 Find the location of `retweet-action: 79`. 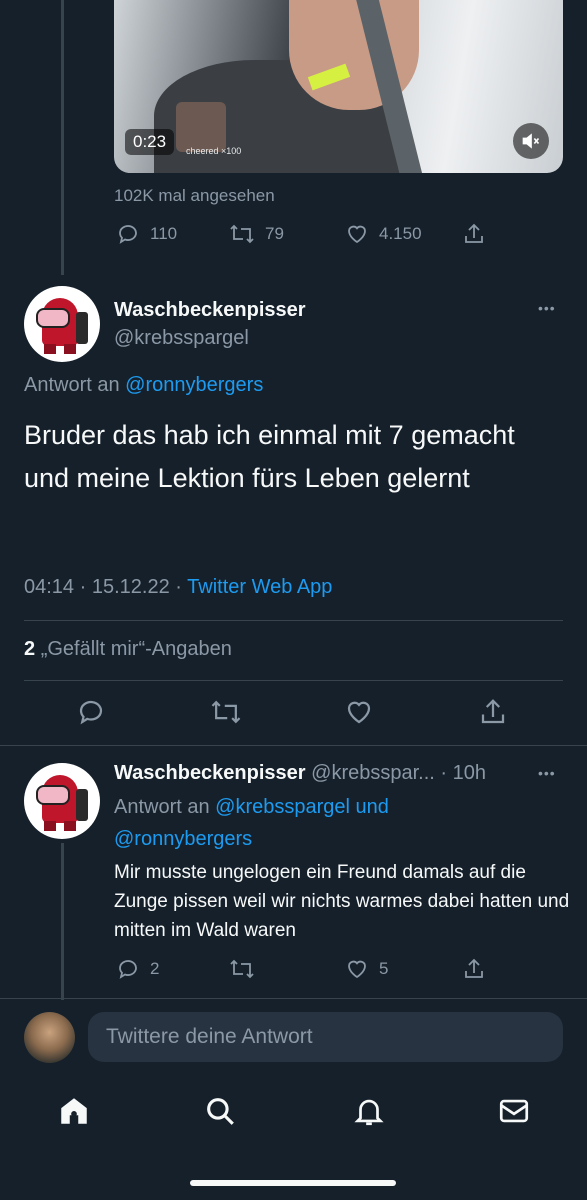

retweet-action: 79 is located at coordinates (256, 234).